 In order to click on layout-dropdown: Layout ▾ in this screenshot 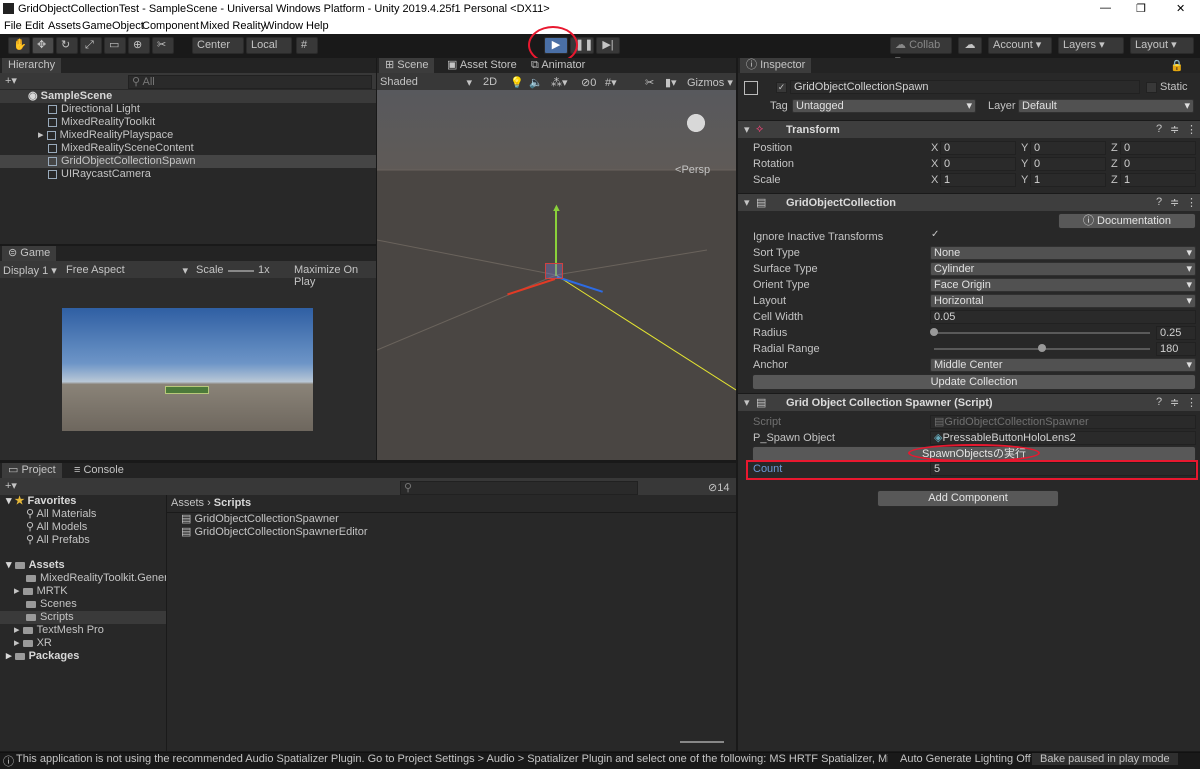, I will do `click(1162, 45)`.